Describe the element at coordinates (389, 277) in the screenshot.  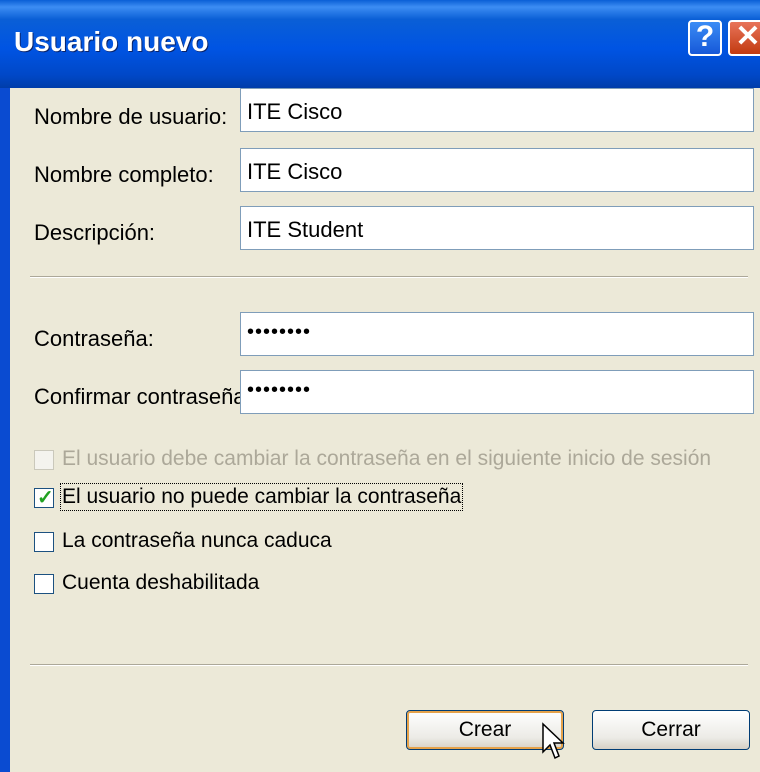
I see `separator` at that location.